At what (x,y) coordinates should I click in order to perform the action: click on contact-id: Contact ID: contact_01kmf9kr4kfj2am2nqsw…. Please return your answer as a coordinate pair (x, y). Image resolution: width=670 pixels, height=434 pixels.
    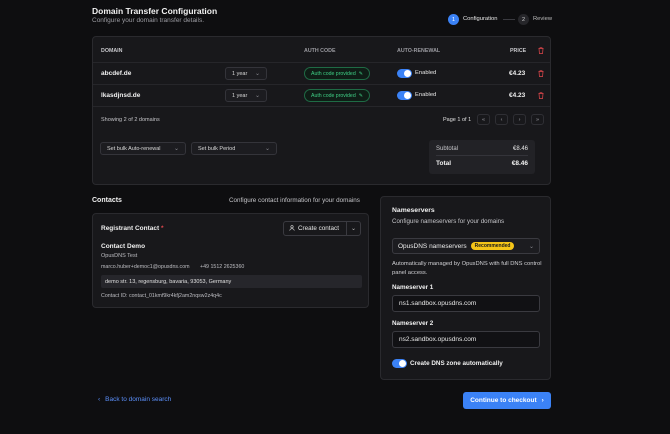
    Looking at the image, I should click on (161, 296).